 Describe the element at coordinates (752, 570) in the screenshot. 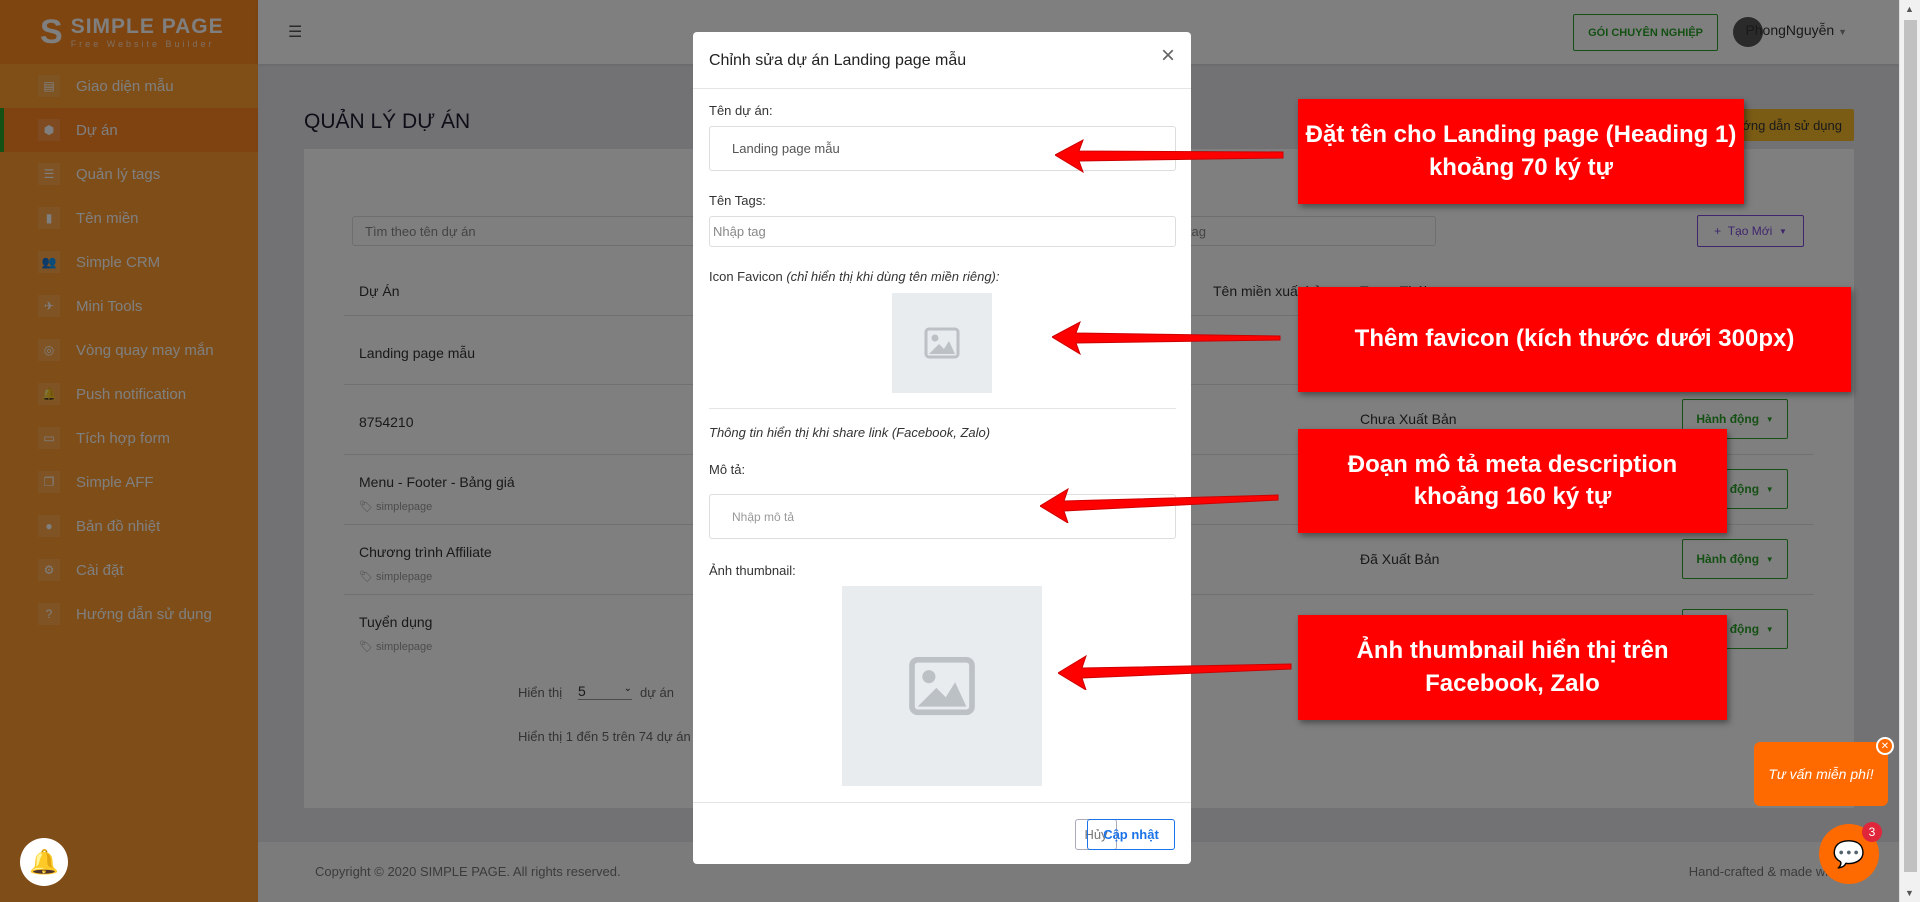

I see `thumbnail-label: Ảnh thumbnail:` at that location.